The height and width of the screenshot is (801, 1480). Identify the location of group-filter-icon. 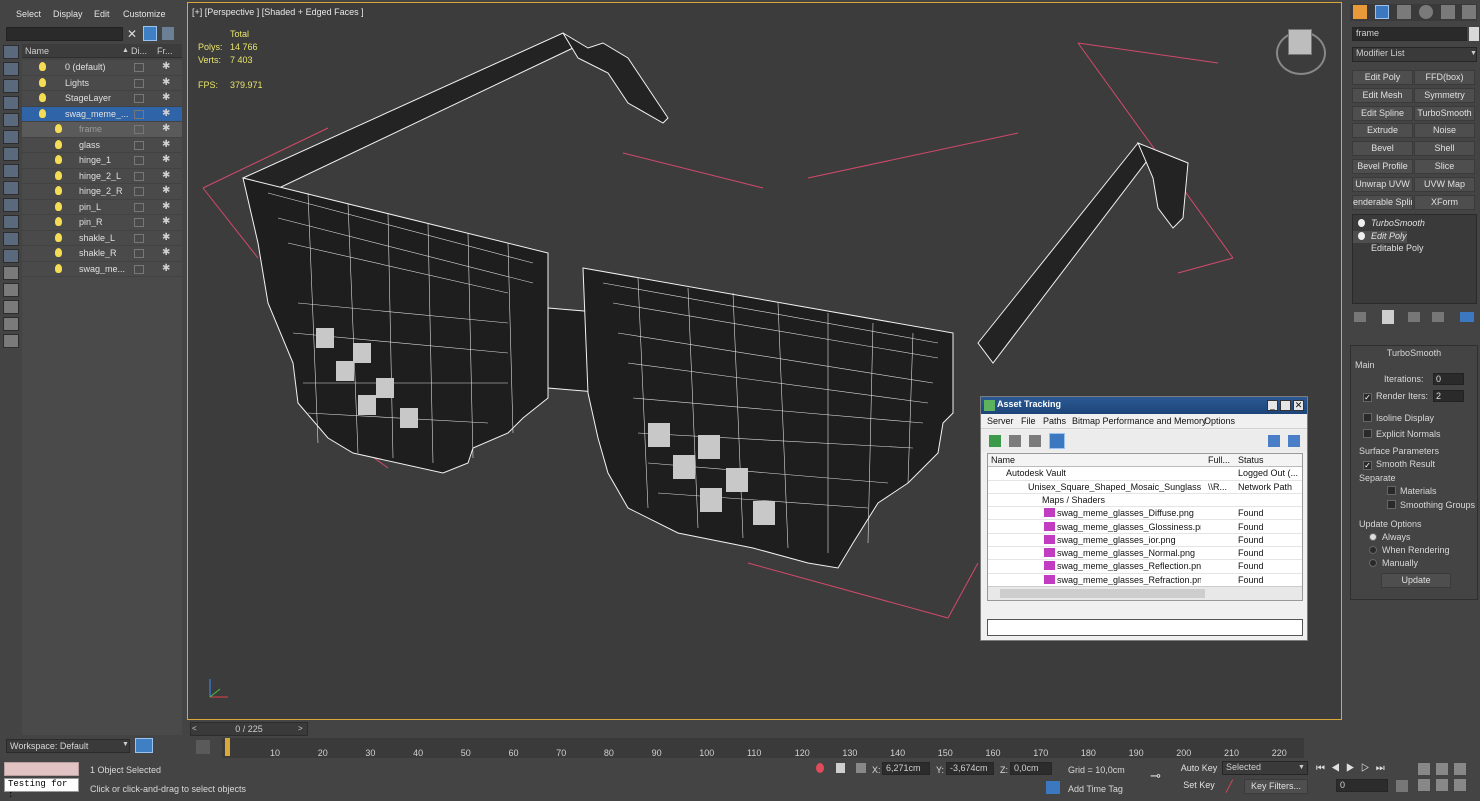
(11, 171).